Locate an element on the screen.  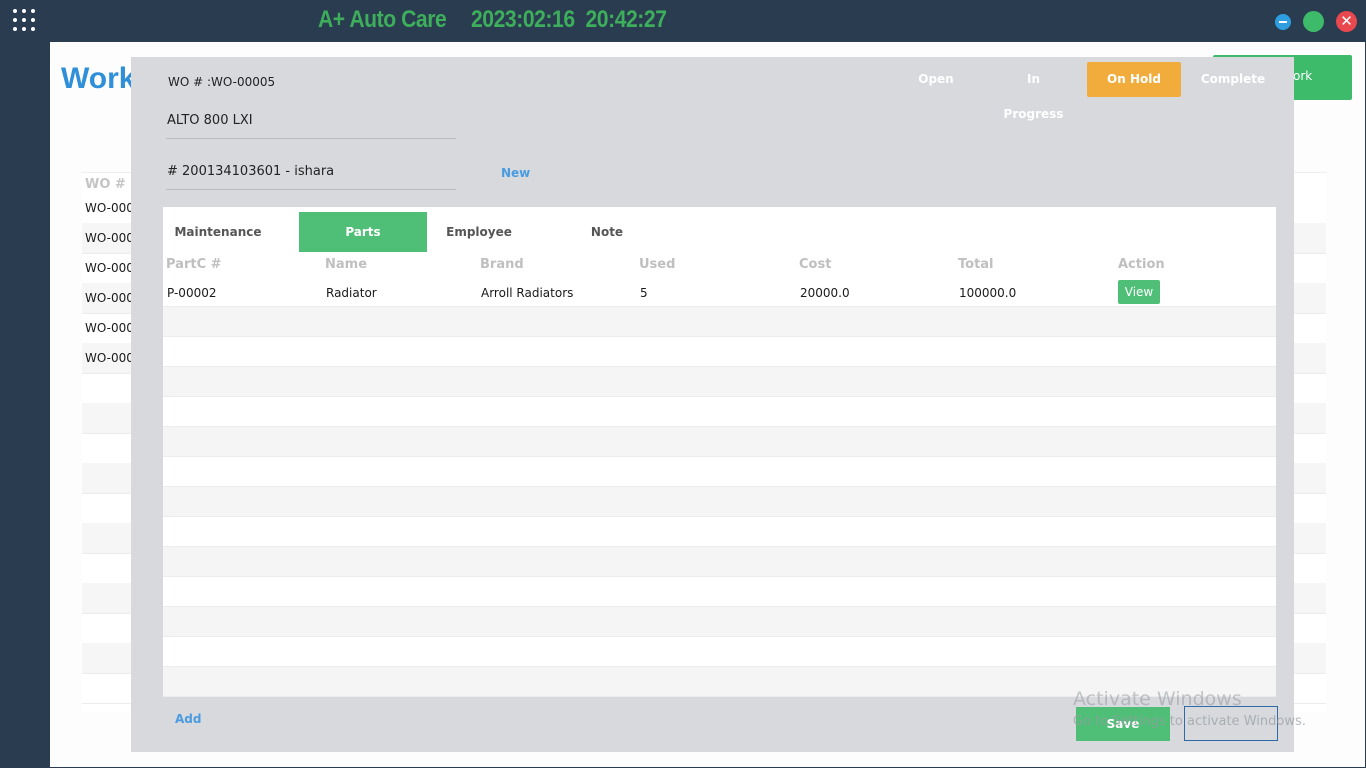
column-header-action: Action is located at coordinates (1141, 264).